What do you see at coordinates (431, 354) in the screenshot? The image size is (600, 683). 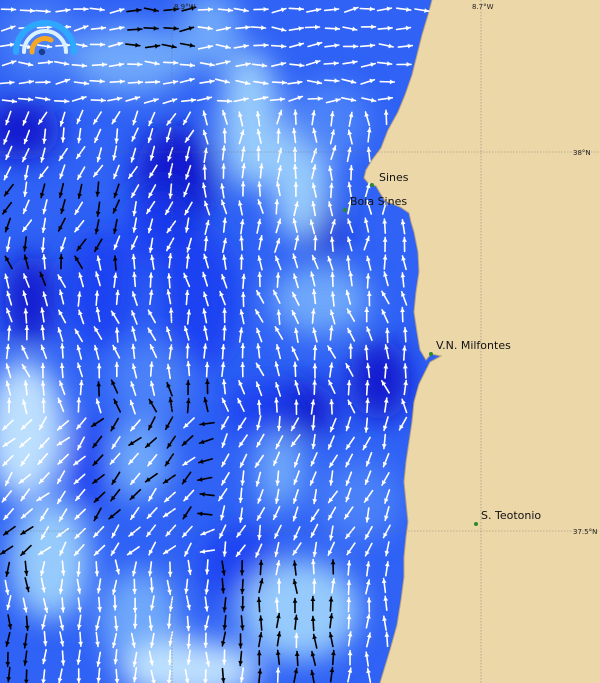 I see `vn-milfontes-marker` at bounding box center [431, 354].